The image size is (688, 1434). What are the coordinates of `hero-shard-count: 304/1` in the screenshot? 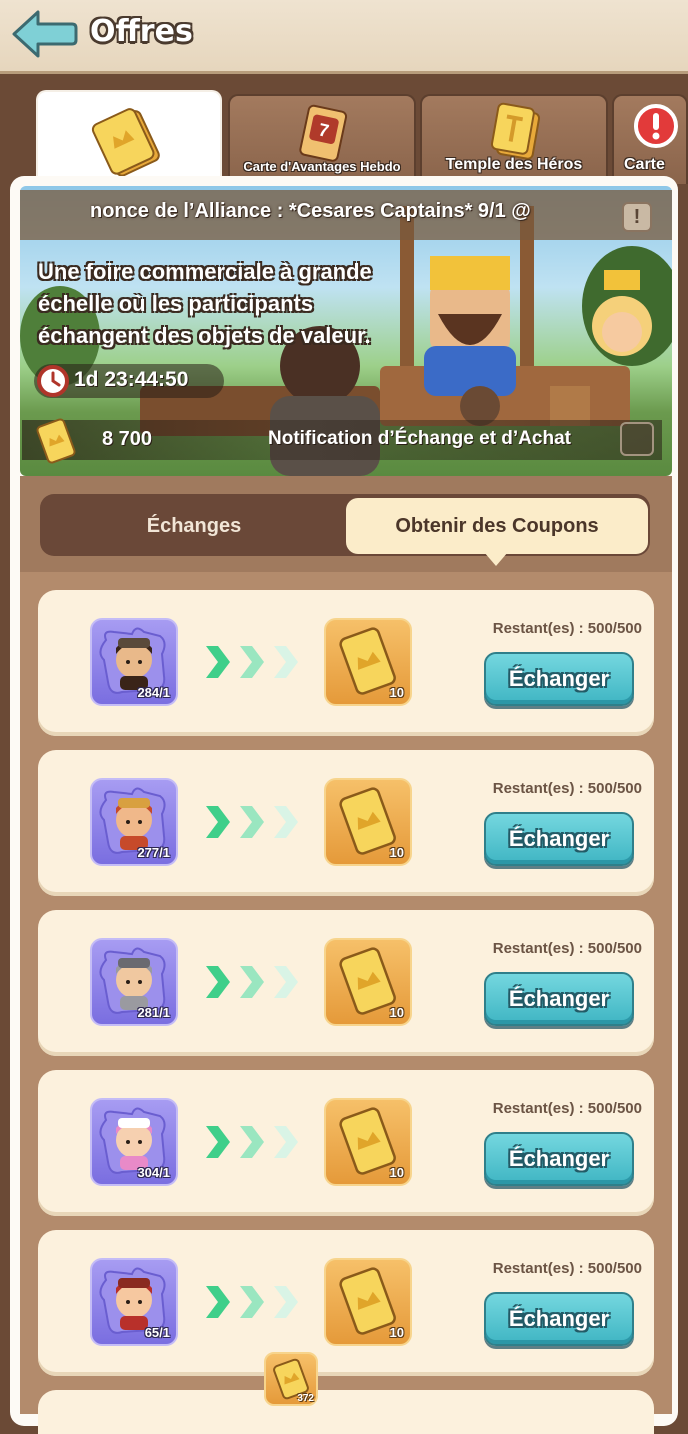 It's located at (153, 1172).